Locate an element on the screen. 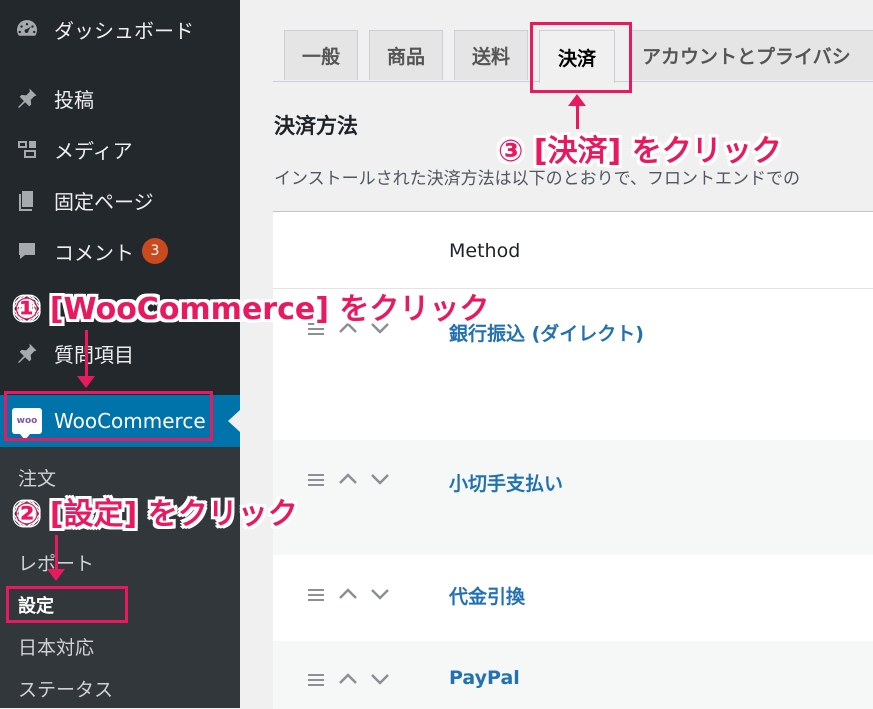 The height and width of the screenshot is (709, 873). table-row: 代金引換 is located at coordinates (573, 598).